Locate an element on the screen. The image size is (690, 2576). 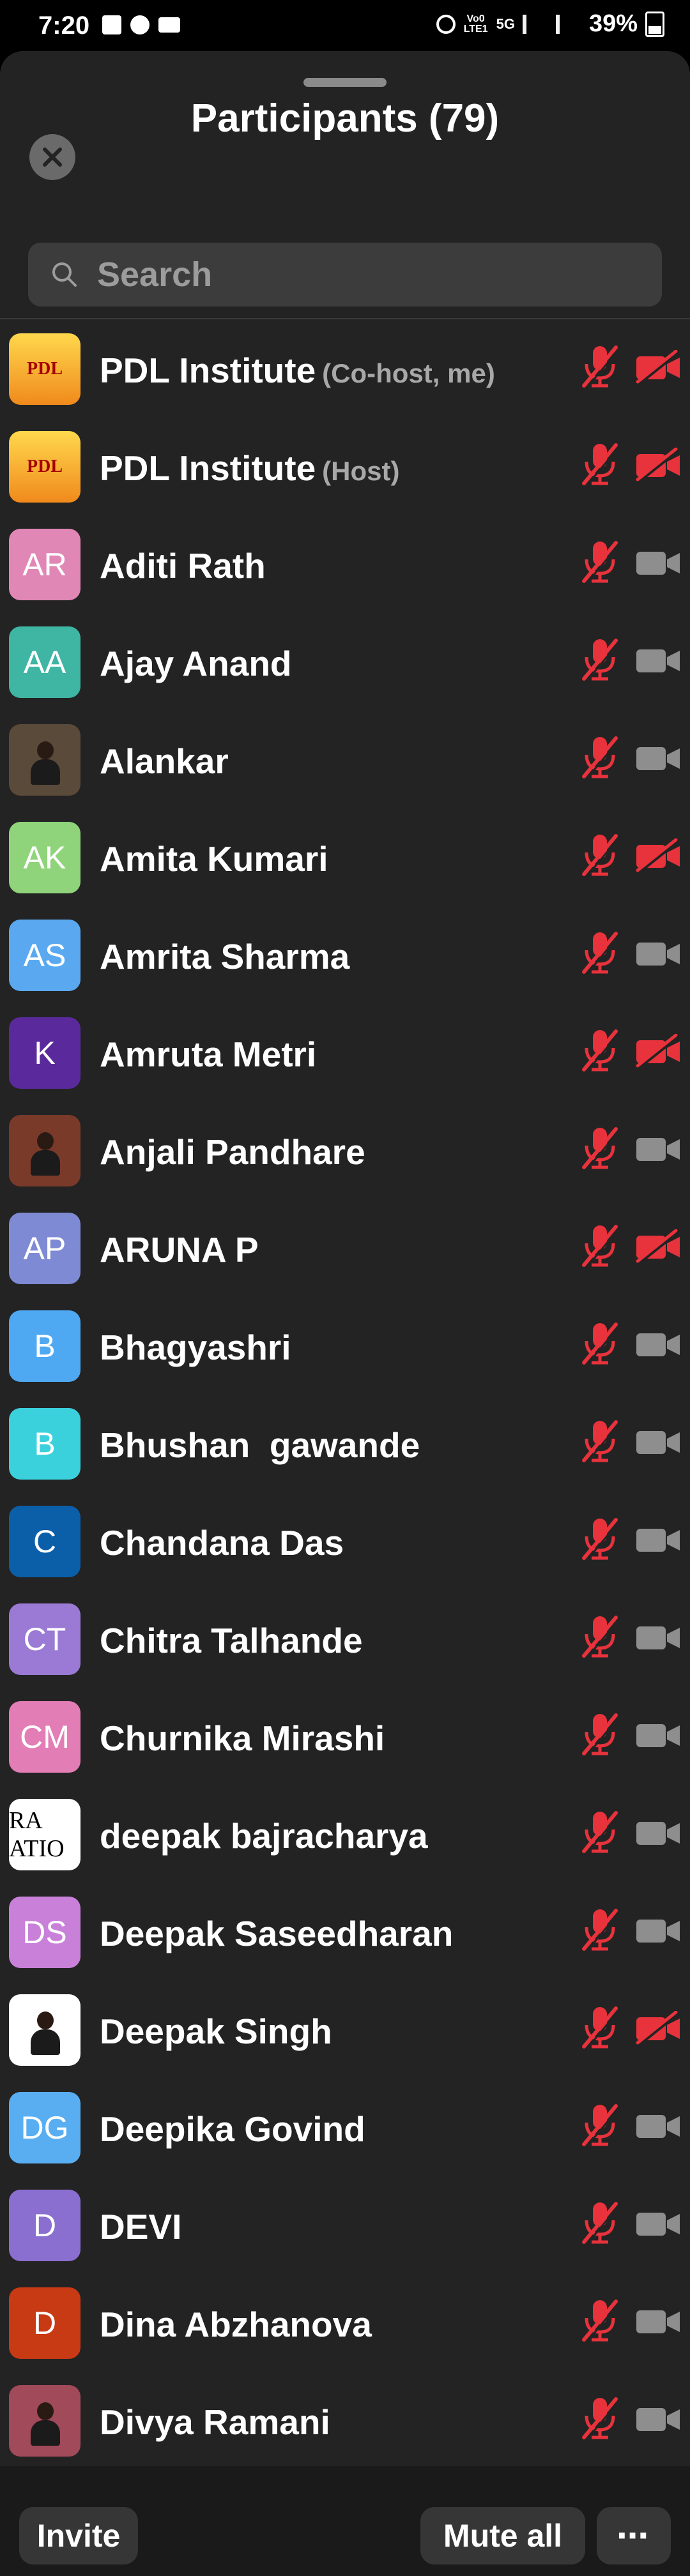
participant-row: Alankar is located at coordinates (345, 760).